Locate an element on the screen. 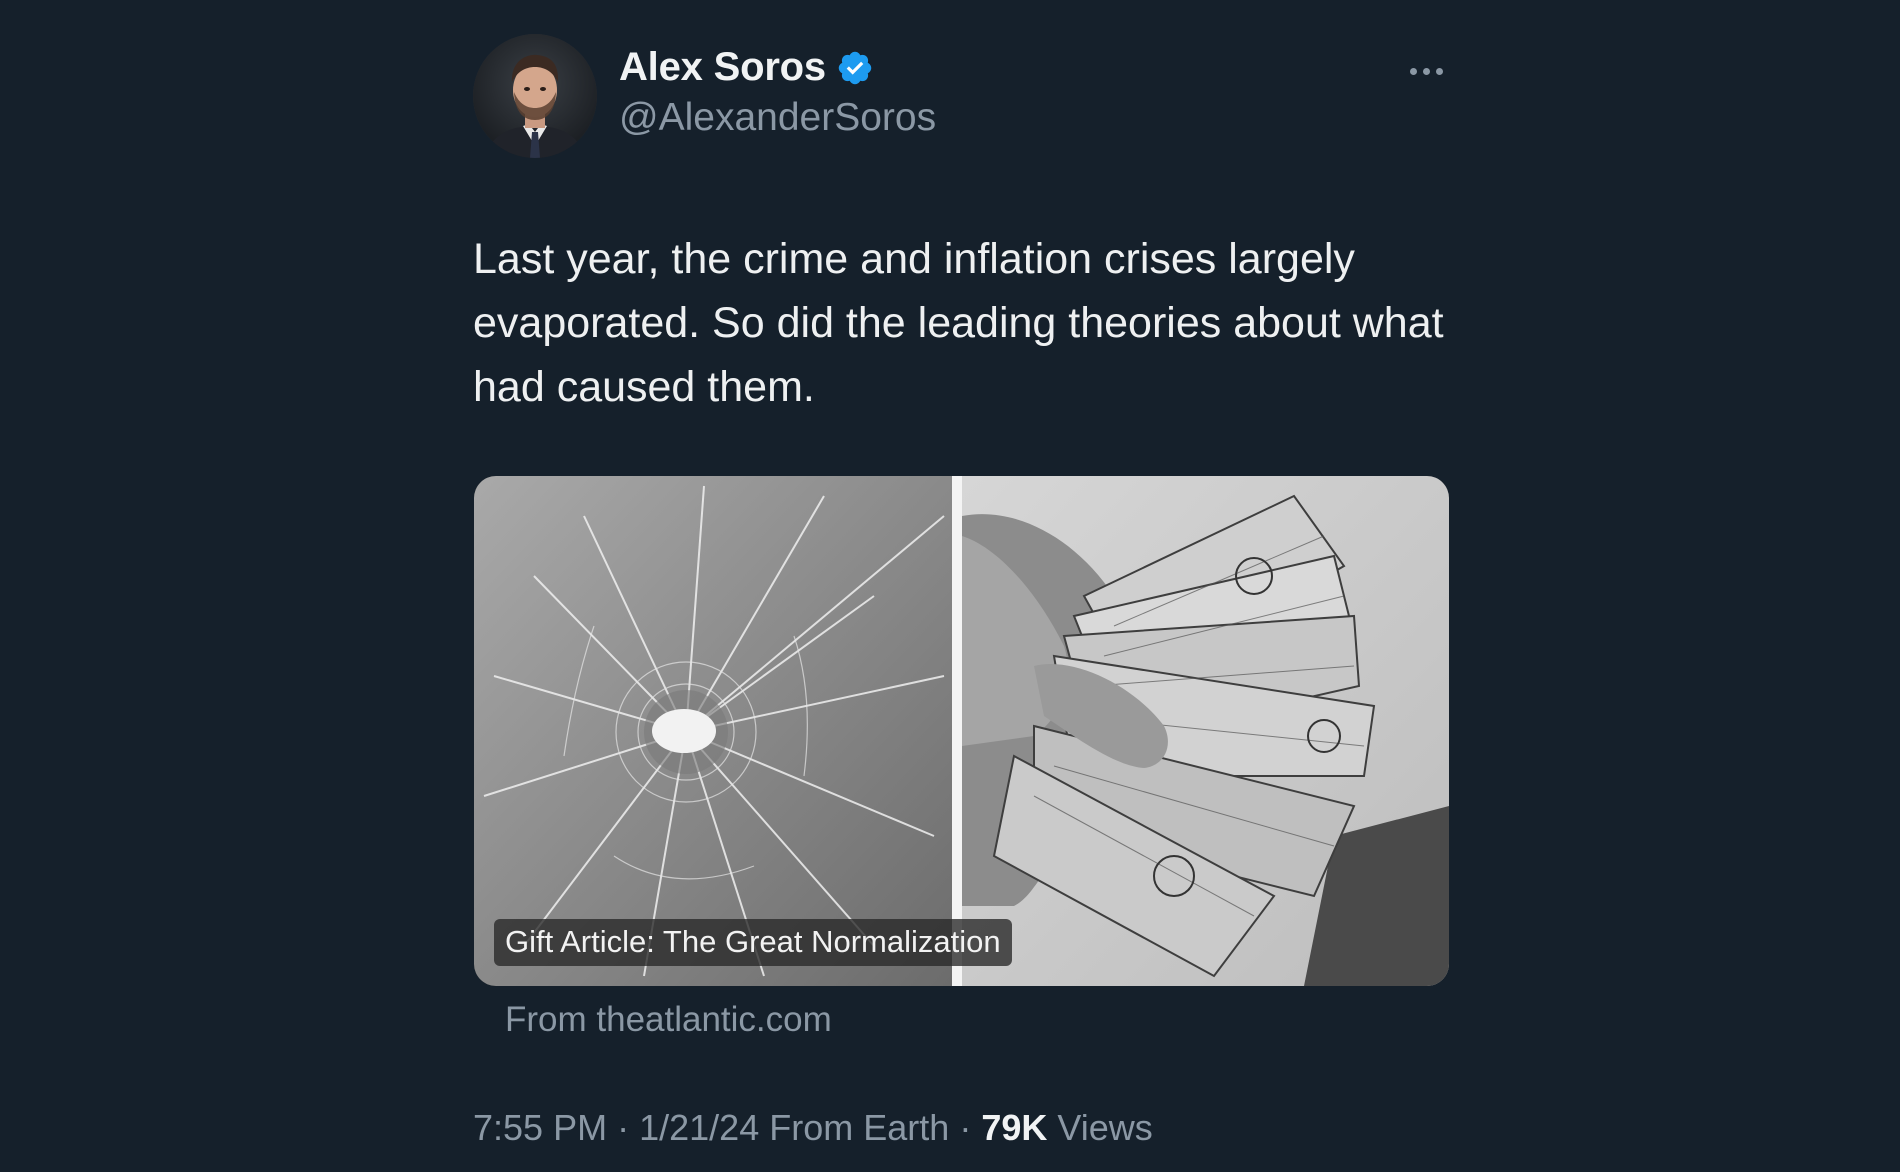  avatar-image is located at coordinates (535, 96).